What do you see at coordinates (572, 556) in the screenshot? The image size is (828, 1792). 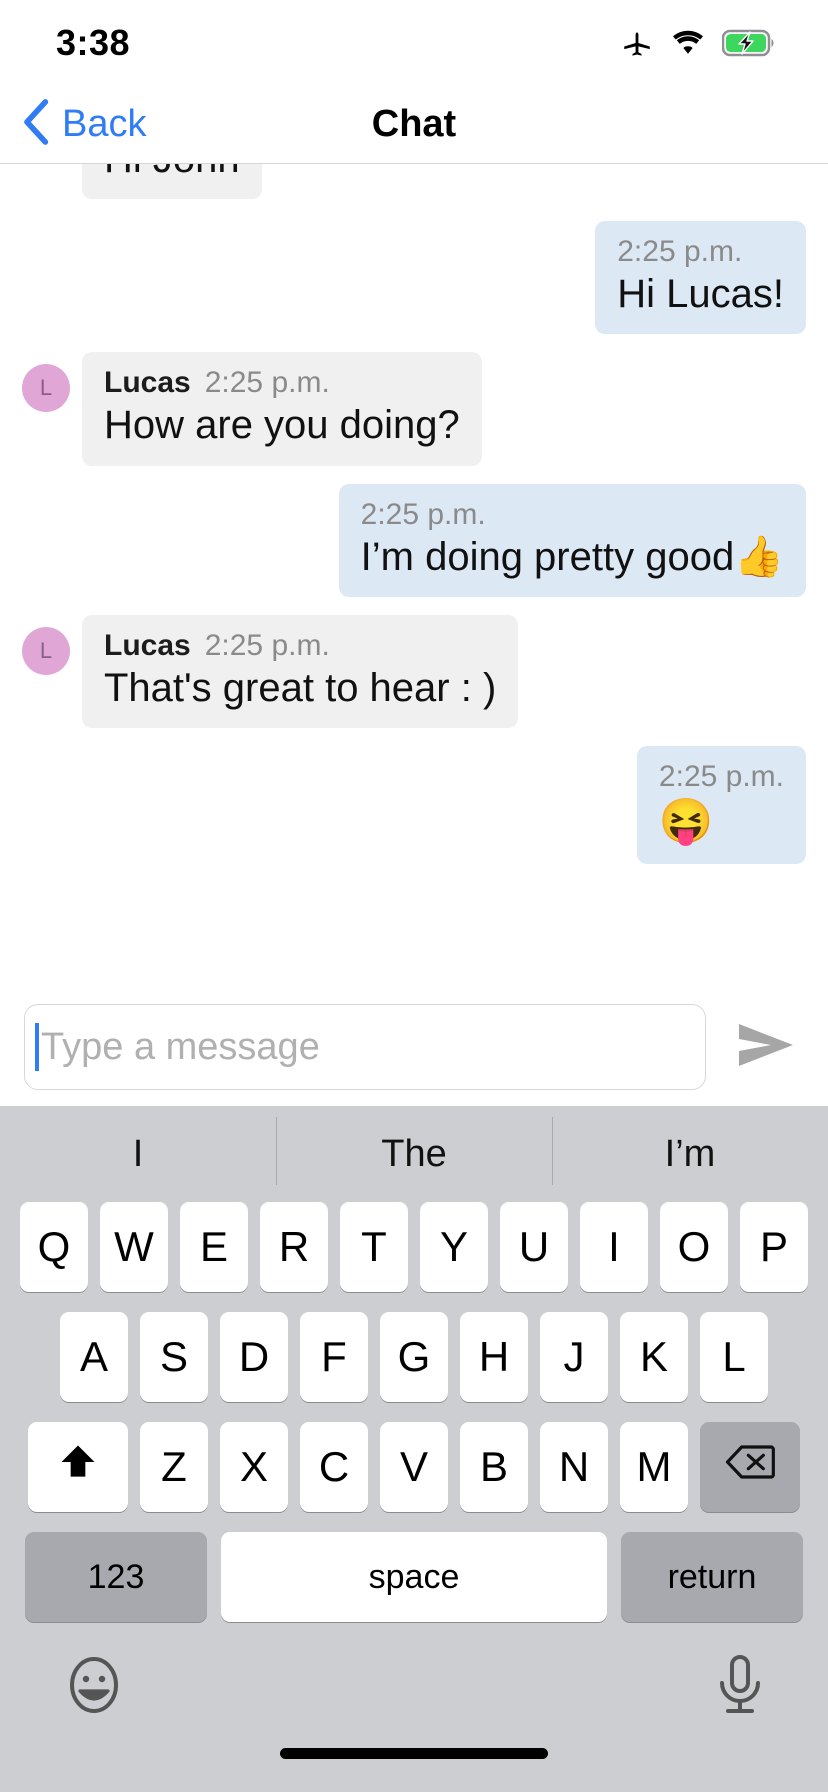 I see `message-text: I’m doing pretty good👍` at bounding box center [572, 556].